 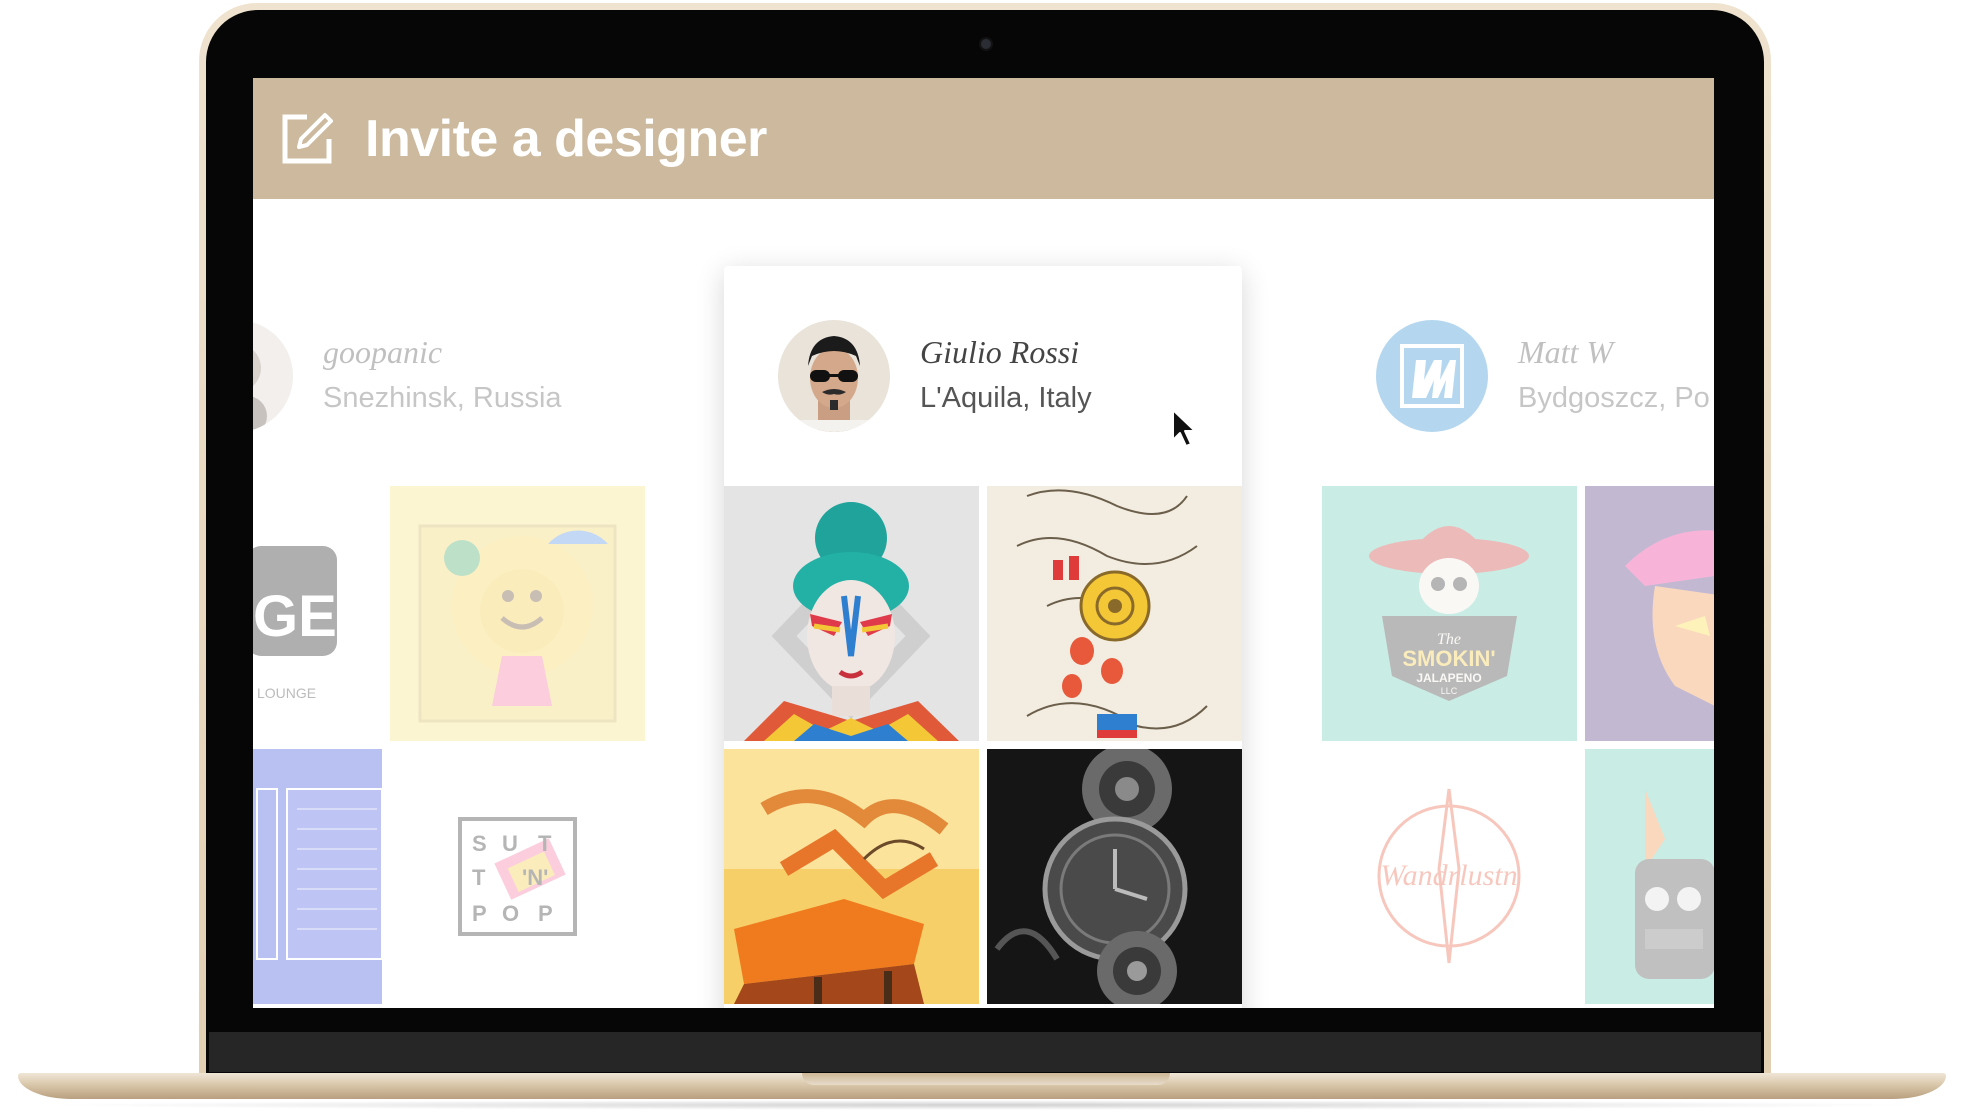 What do you see at coordinates (517, 876) in the screenshot?
I see `portfolio-image: S U T T 'N' P O P` at bounding box center [517, 876].